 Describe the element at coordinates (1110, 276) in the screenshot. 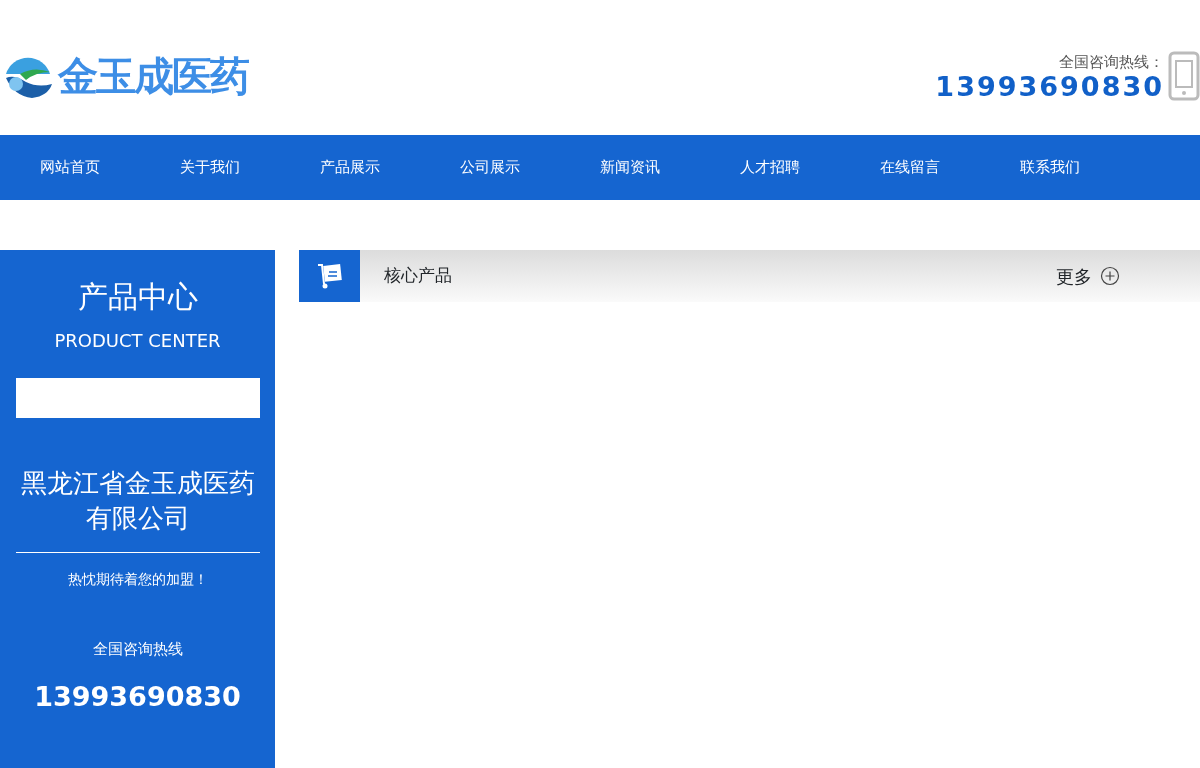

I see `plus-icon` at that location.